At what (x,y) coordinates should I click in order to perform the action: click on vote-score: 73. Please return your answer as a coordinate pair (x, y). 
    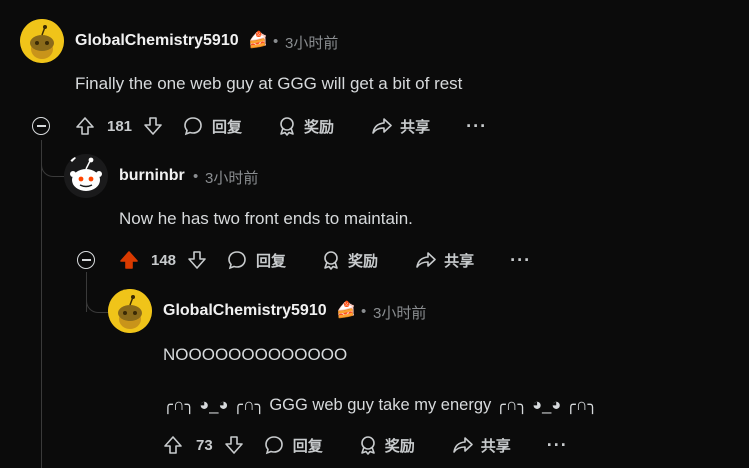
    Looking at the image, I should click on (204, 445).